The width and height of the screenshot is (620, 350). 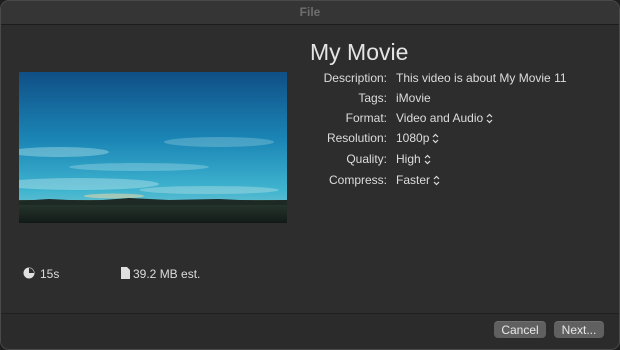 I want to click on resolution-row: Resolution: 1080p, so click(x=310, y=139).